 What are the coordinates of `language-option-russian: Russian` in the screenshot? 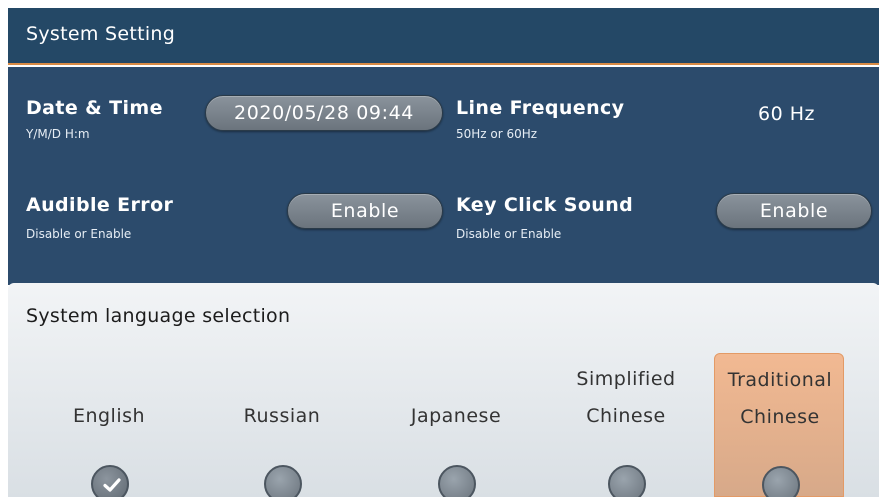 It's located at (282, 425).